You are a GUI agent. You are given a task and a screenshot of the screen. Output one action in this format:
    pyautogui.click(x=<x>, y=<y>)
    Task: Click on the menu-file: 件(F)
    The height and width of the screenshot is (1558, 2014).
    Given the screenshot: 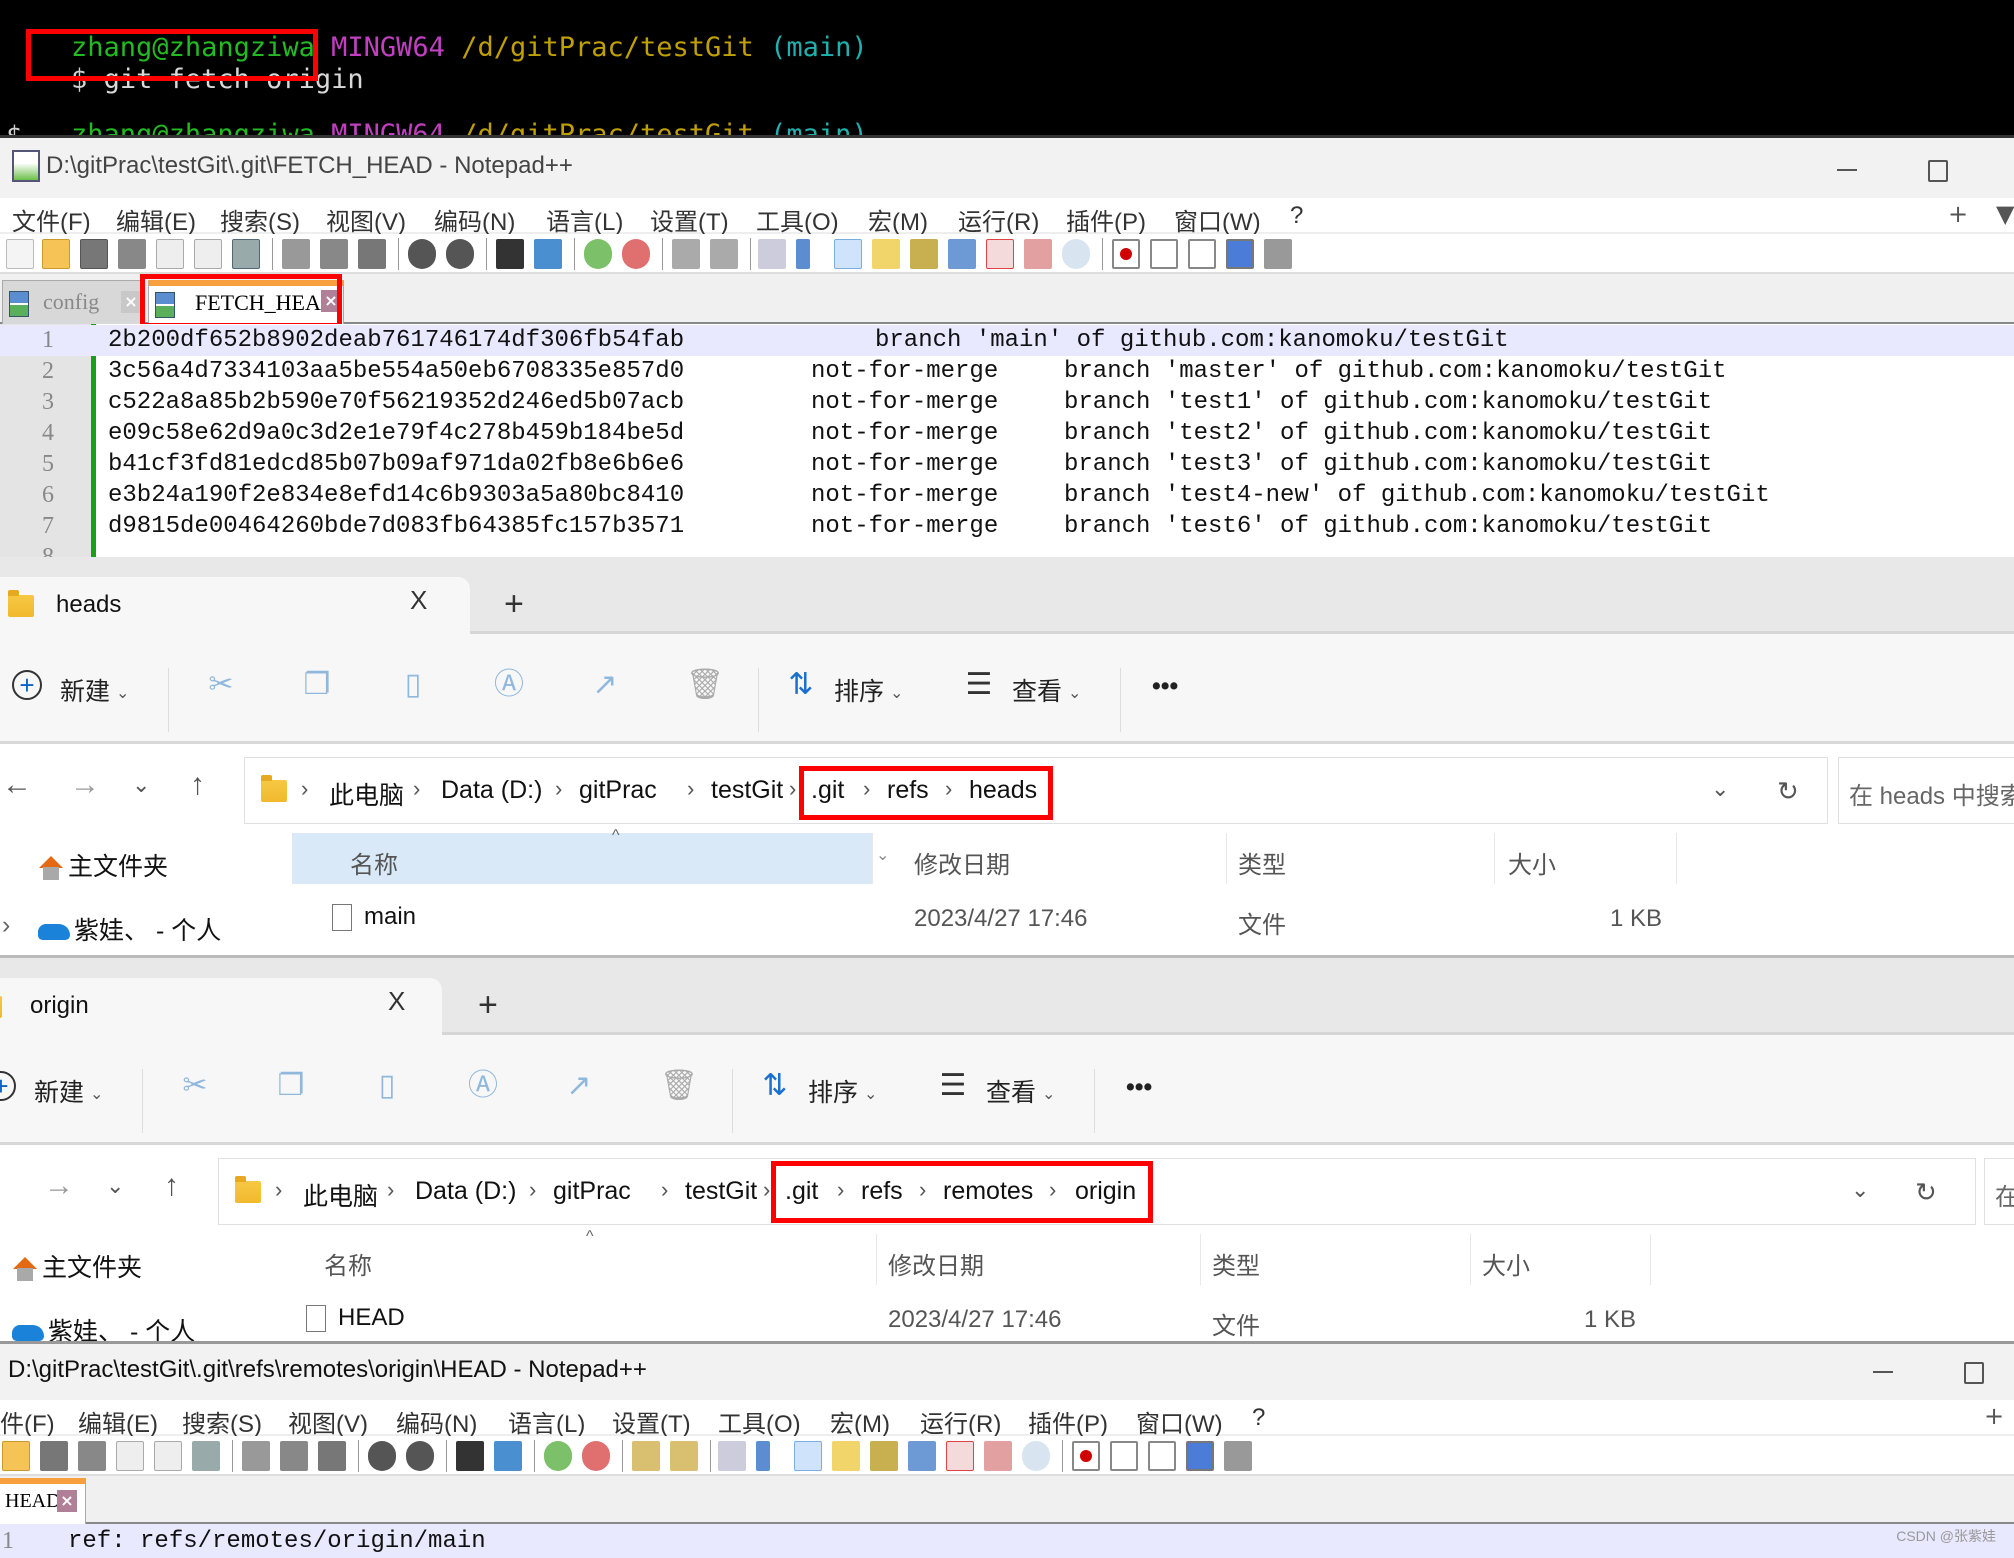 What is the action you would take?
    pyautogui.click(x=27, y=1421)
    